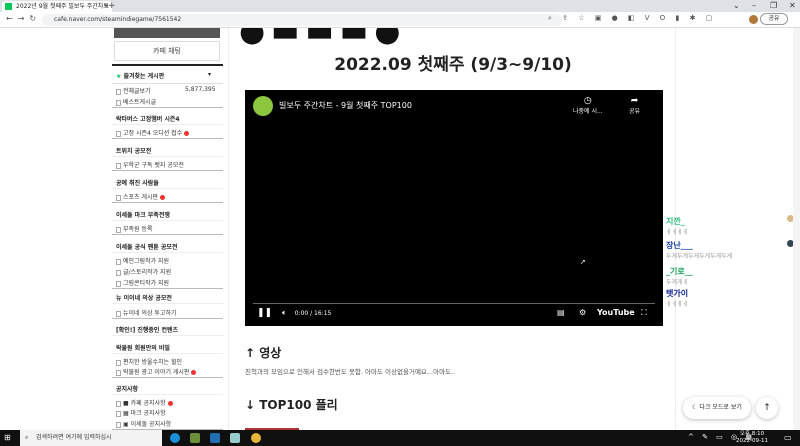 The width and height of the screenshot is (800, 446). What do you see at coordinates (717, 408) in the screenshot?
I see `dark-mode-button: ☾ 다크 모드로 보기` at bounding box center [717, 408].